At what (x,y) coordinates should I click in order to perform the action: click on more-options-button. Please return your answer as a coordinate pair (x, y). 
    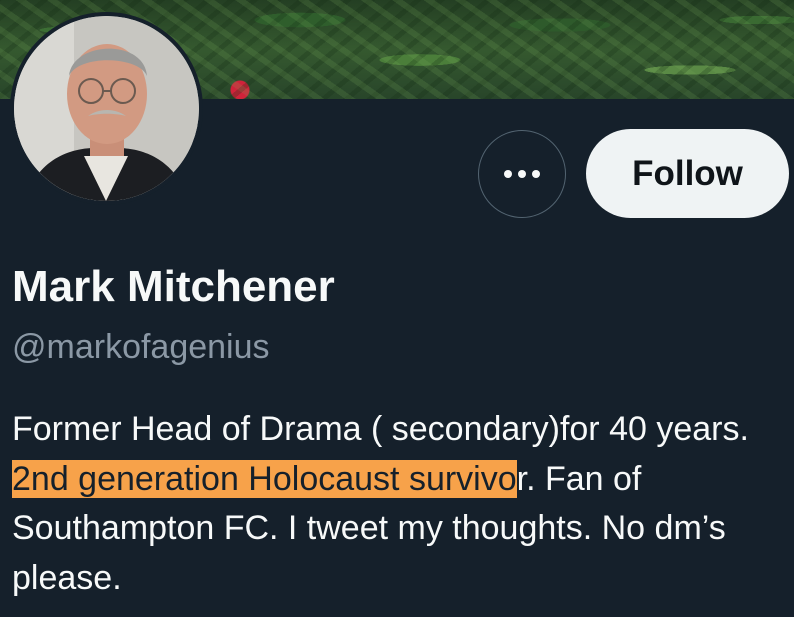
    Looking at the image, I should click on (522, 174).